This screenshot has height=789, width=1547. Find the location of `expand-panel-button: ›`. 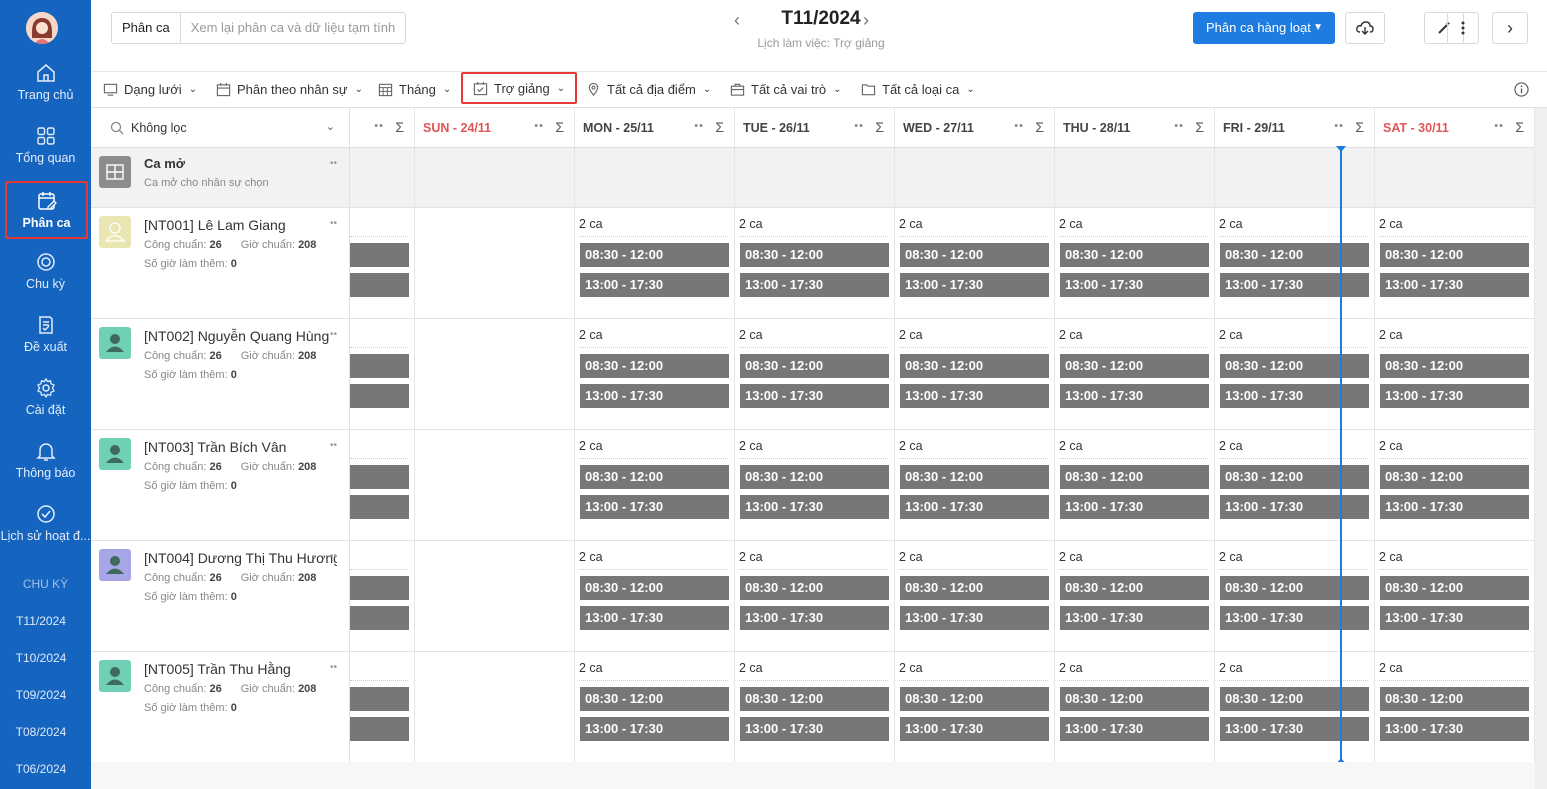

expand-panel-button: › is located at coordinates (1510, 28).